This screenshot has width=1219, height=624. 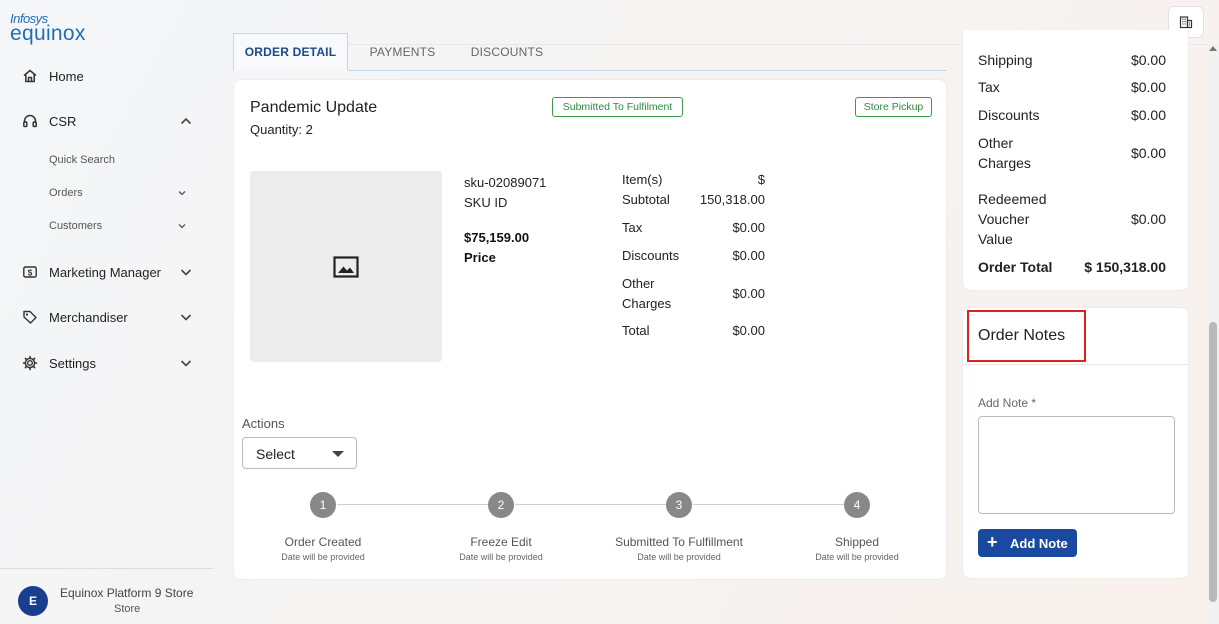 I want to click on home-icon, so click(x=30, y=76).